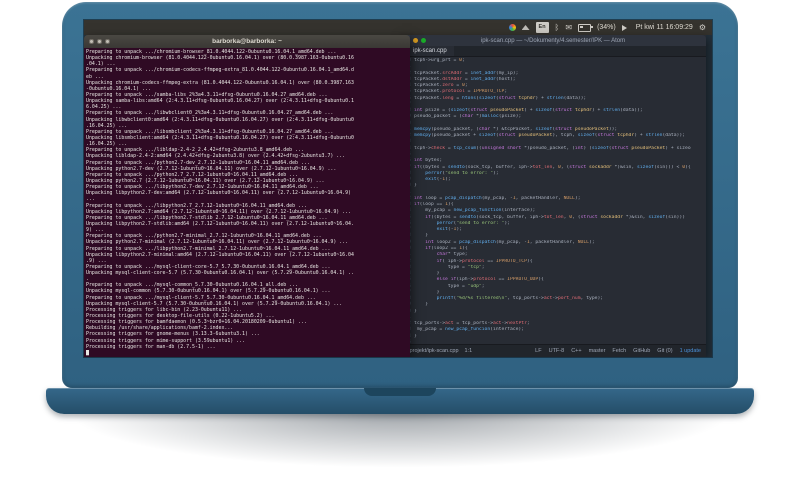  I want to click on system-tray: En ᛒ ✉ (34%) Pt kwi 11 16:09:29 ⚙, so click(607, 27).